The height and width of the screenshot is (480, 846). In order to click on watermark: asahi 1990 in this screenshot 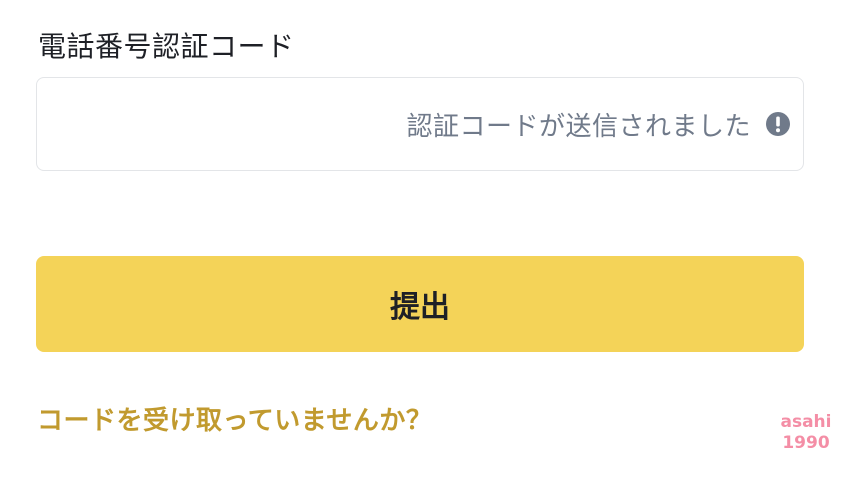, I will do `click(806, 433)`.